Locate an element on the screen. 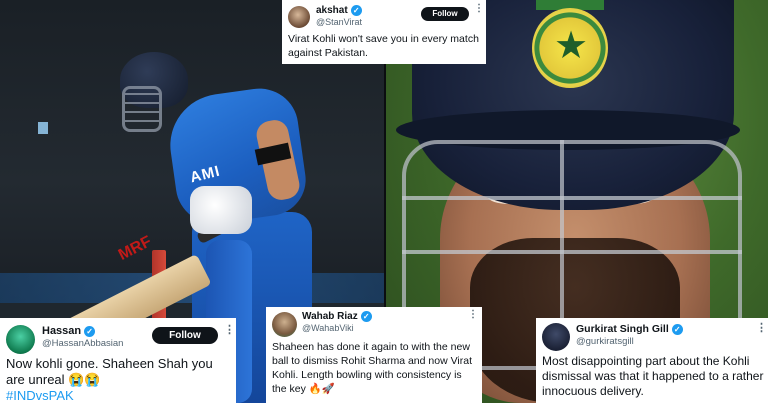 The height and width of the screenshot is (403, 768). tweet-author-handle: @StanVirat is located at coordinates (339, 22).